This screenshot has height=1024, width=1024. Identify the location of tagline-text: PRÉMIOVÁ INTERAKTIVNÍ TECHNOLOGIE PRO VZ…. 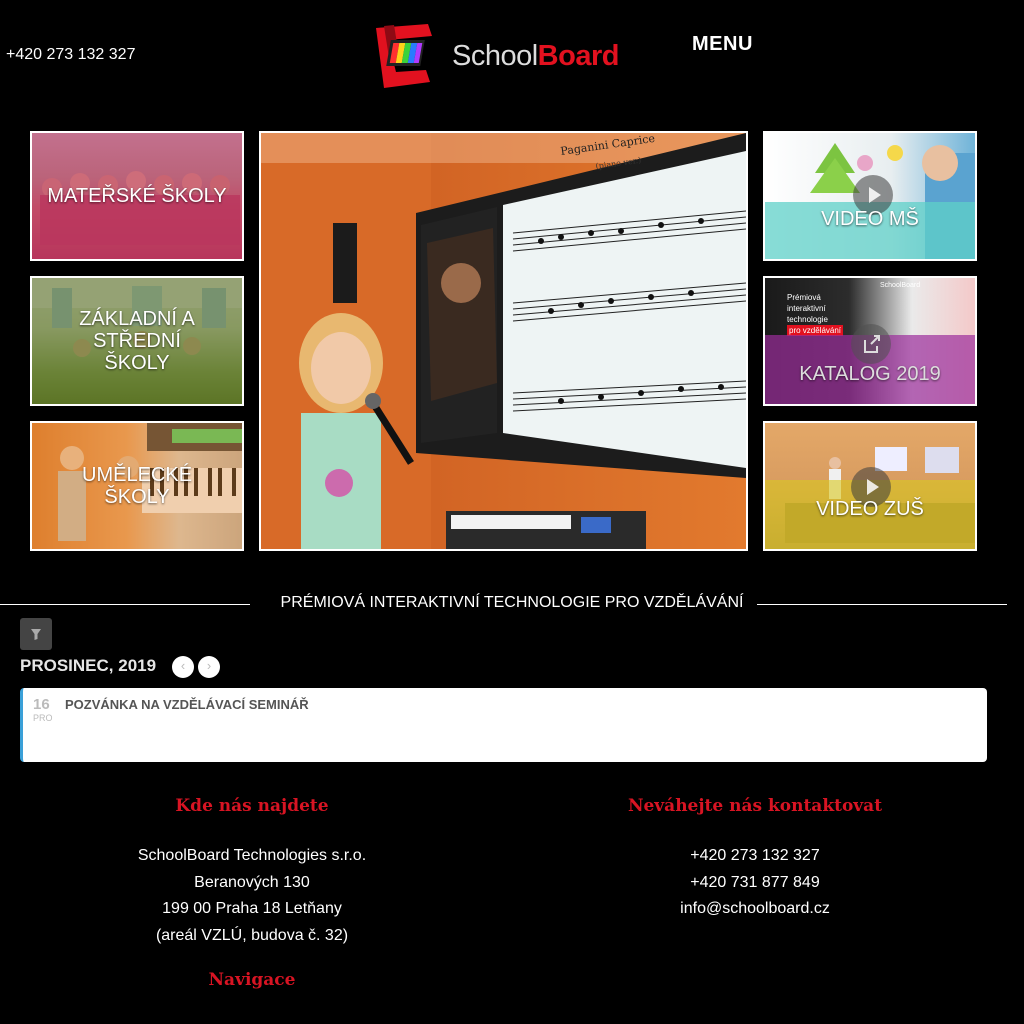
(512, 602).